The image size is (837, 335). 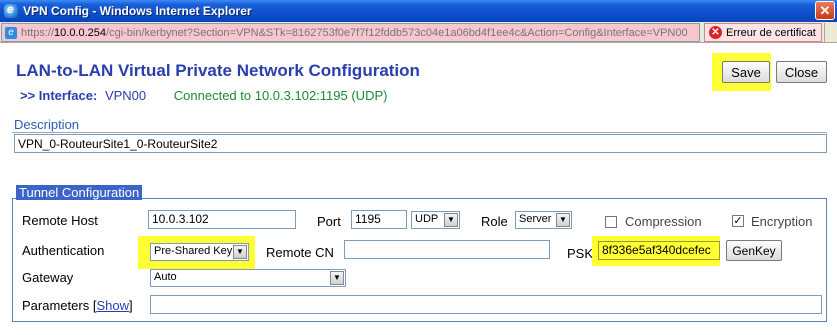 I want to click on url-host: 10.0.0.254, so click(x=80, y=32).